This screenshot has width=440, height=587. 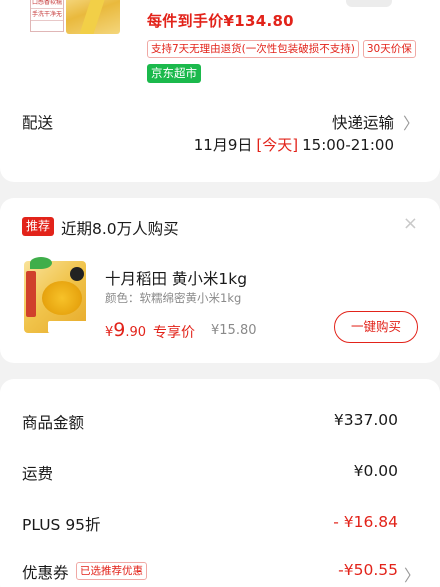 What do you see at coordinates (136, 332) in the screenshot?
I see `price-decimal: .90` at bounding box center [136, 332].